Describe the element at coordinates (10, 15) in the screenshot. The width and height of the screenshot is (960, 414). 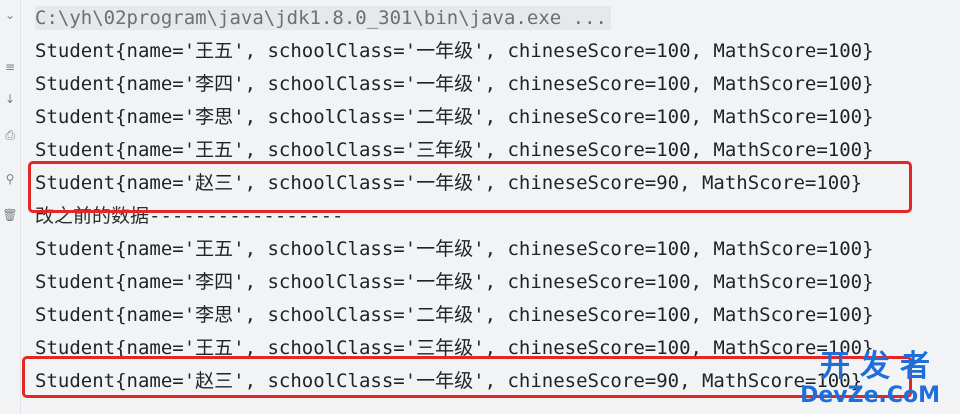
I see `collapse-icon: ⌄` at that location.